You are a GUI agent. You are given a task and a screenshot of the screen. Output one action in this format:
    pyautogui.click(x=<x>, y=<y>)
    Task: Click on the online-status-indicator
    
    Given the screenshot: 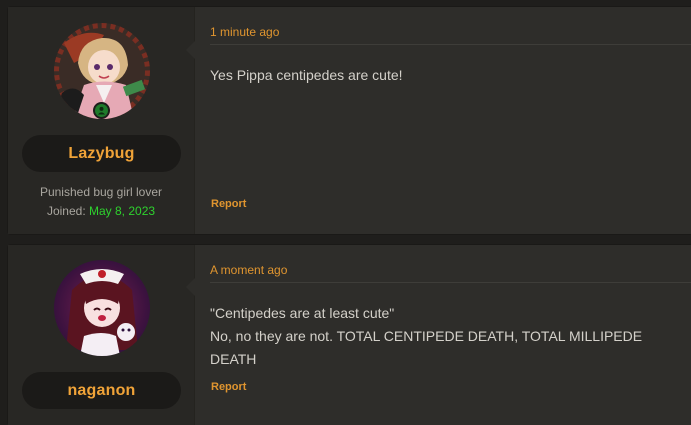 What is the action you would take?
    pyautogui.click(x=101, y=110)
    